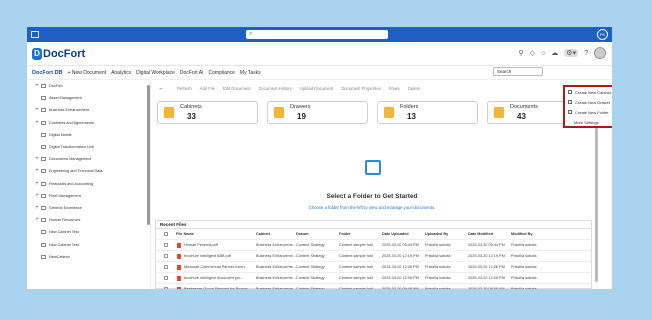  Describe the element at coordinates (522, 234) in the screenshot. I see `column-header: Modified By` at that location.